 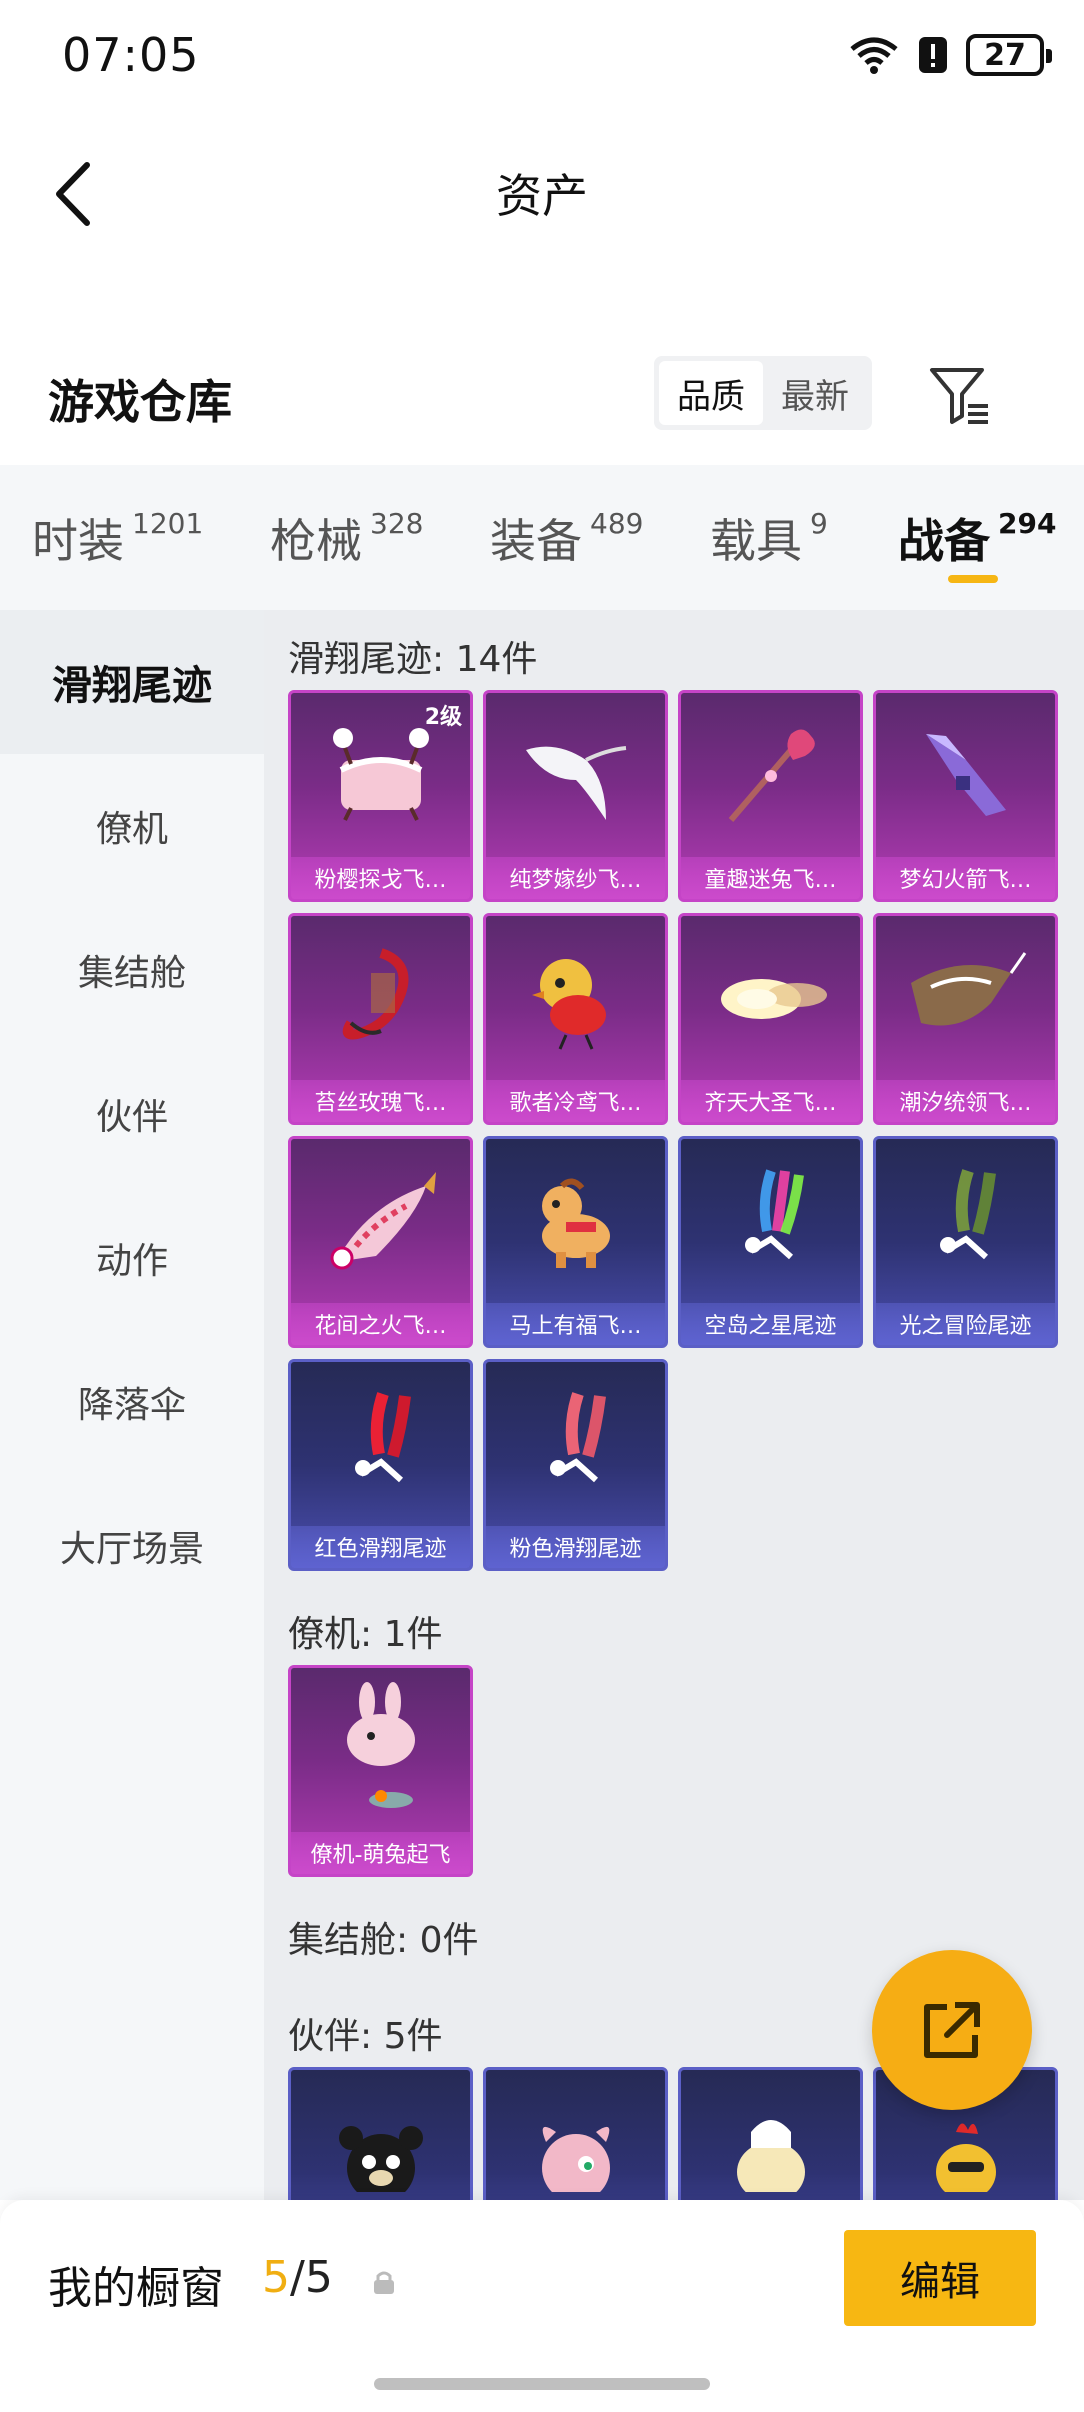 I want to click on tab-label: 载具, so click(x=756, y=541).